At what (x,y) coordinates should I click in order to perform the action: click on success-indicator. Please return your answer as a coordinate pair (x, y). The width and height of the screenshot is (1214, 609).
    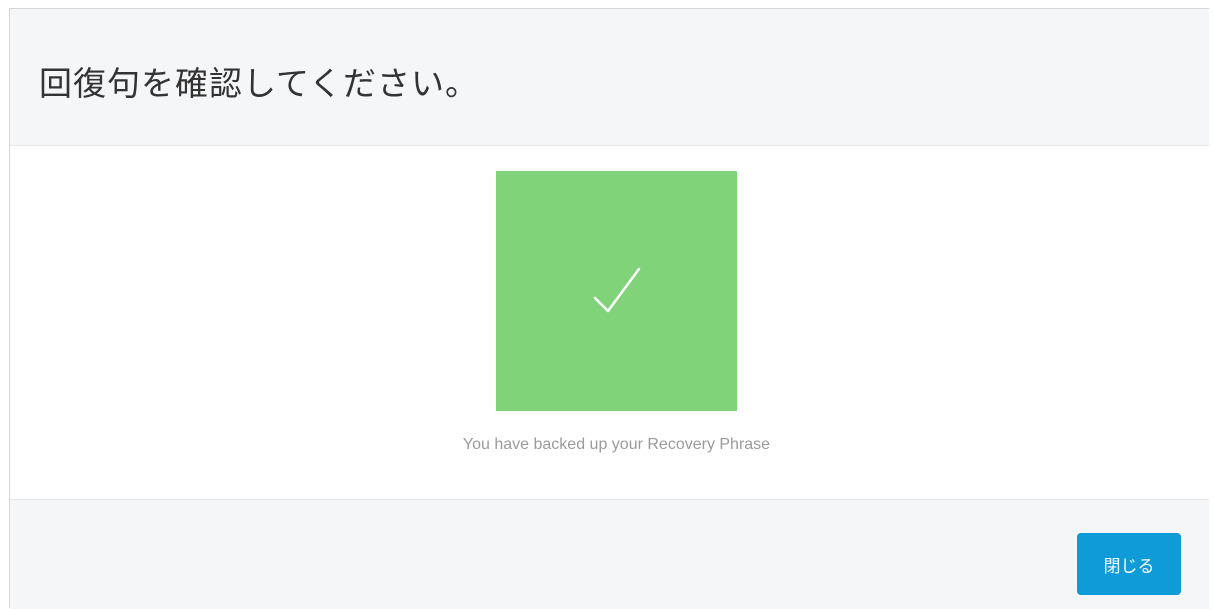
    Looking at the image, I should click on (616, 291).